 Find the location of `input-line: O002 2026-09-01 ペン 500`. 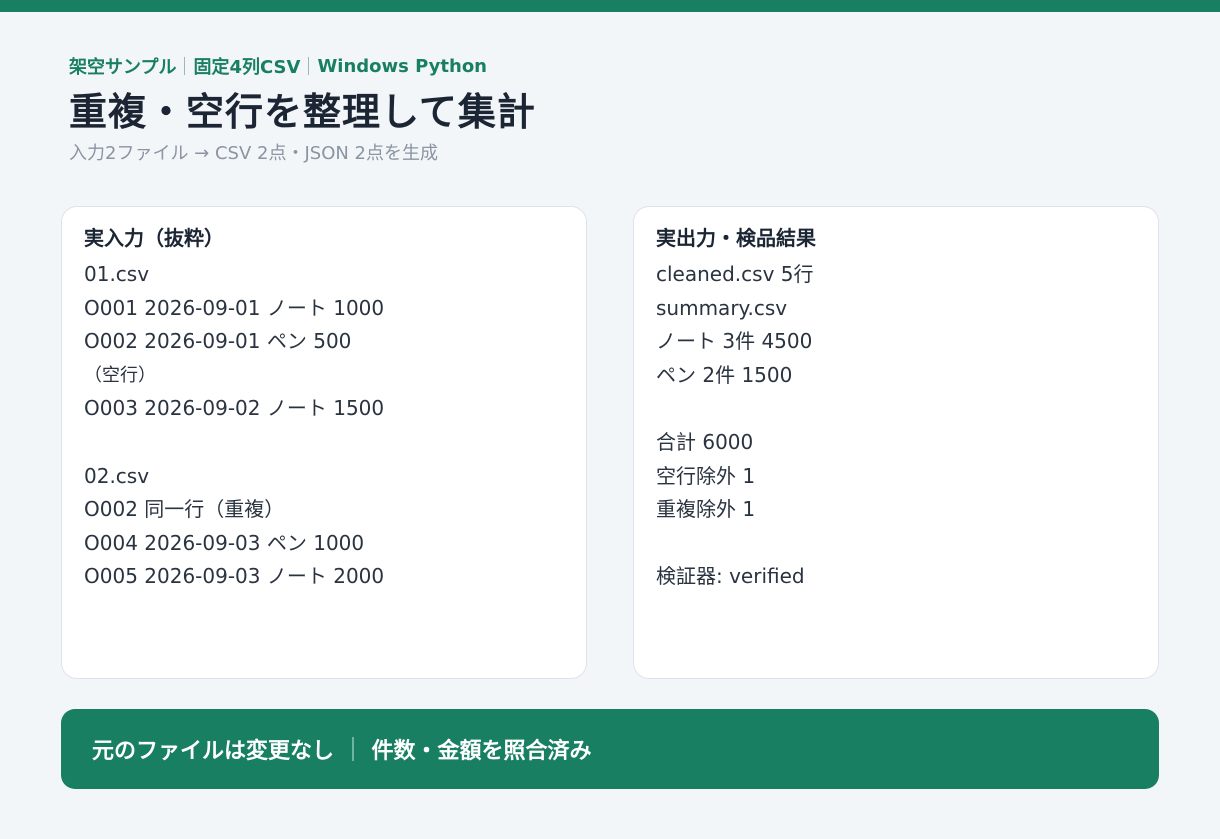

input-line: O002 2026-09-01 ペン 500 is located at coordinates (218, 341).